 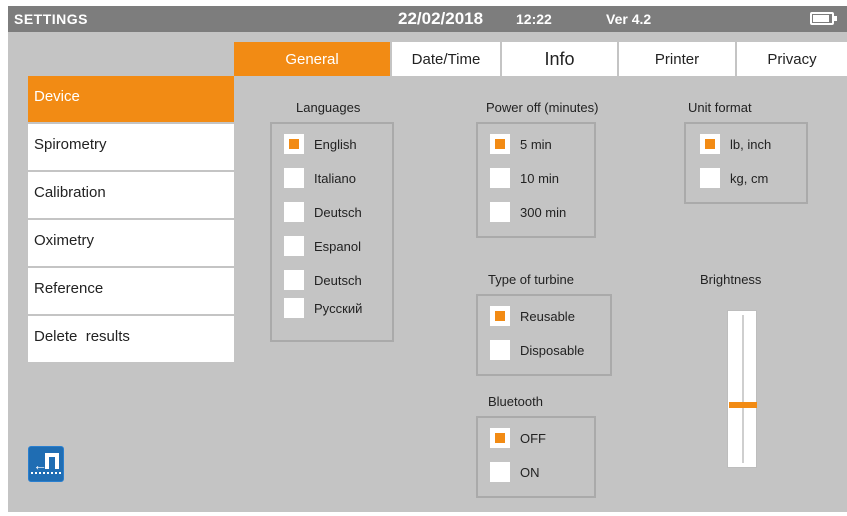 What do you see at coordinates (51, 19) in the screenshot?
I see `page-title: SETTINGS` at bounding box center [51, 19].